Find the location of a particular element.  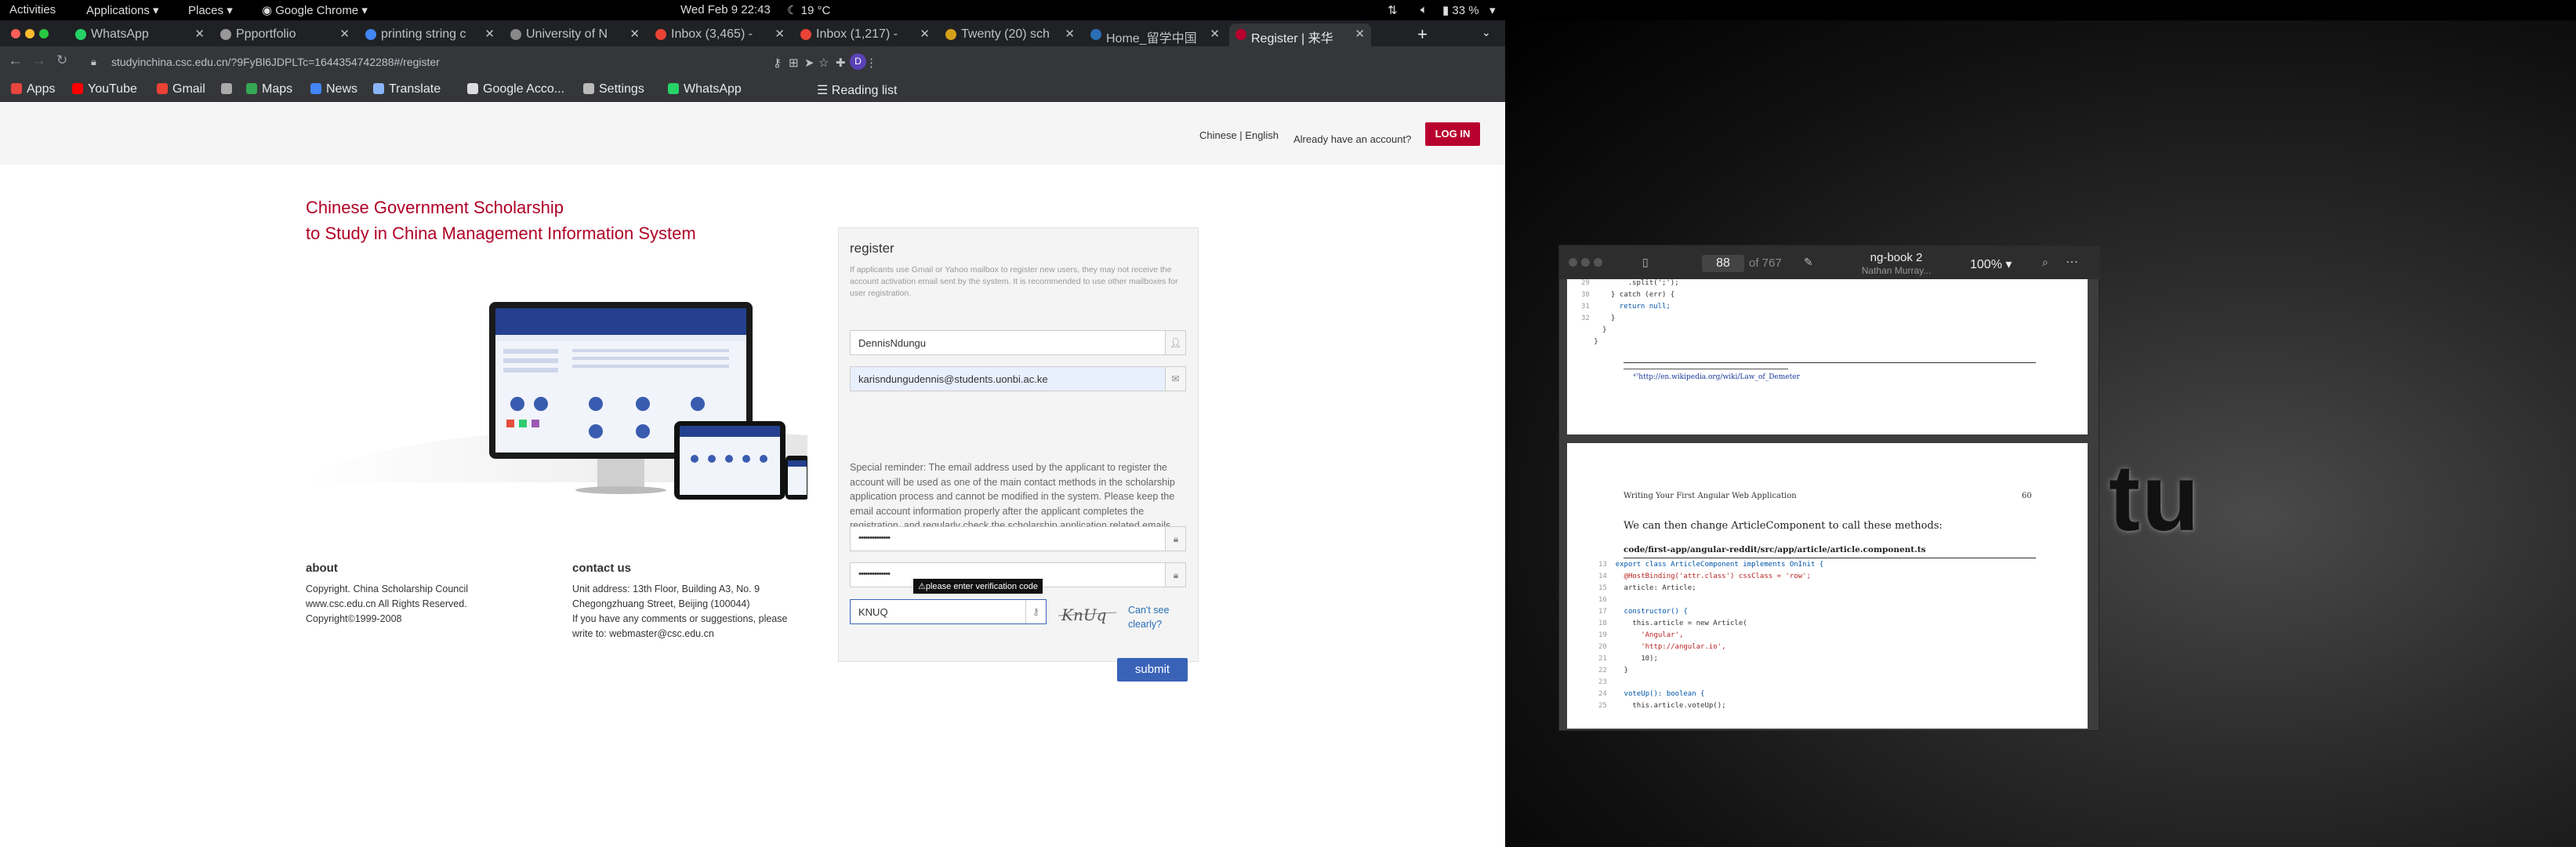

footer-about-title: about is located at coordinates (322, 568).